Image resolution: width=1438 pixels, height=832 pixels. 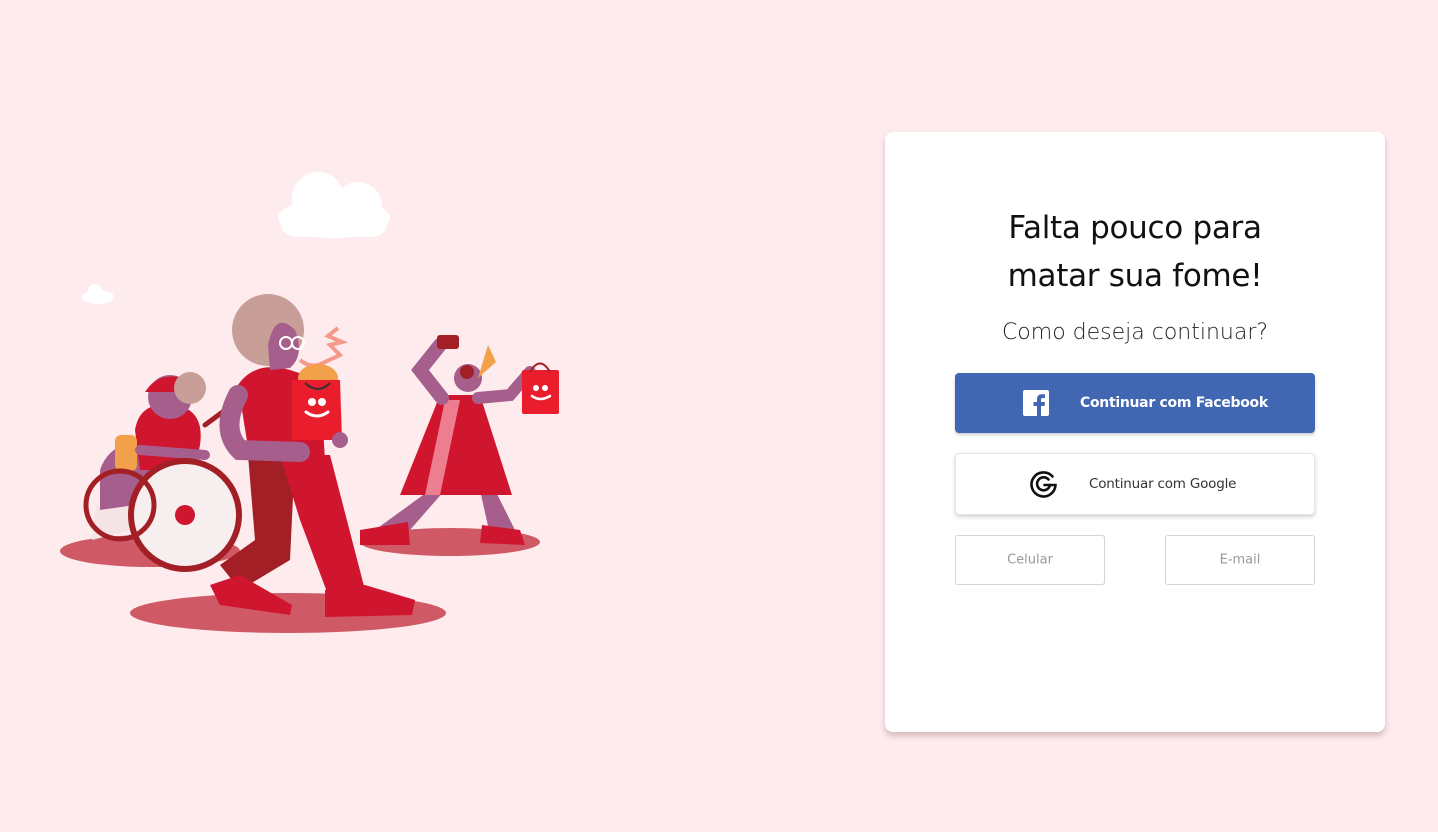 I want to click on continue-with-facebook-button: Continuar com Facebook, so click(x=1135, y=403).